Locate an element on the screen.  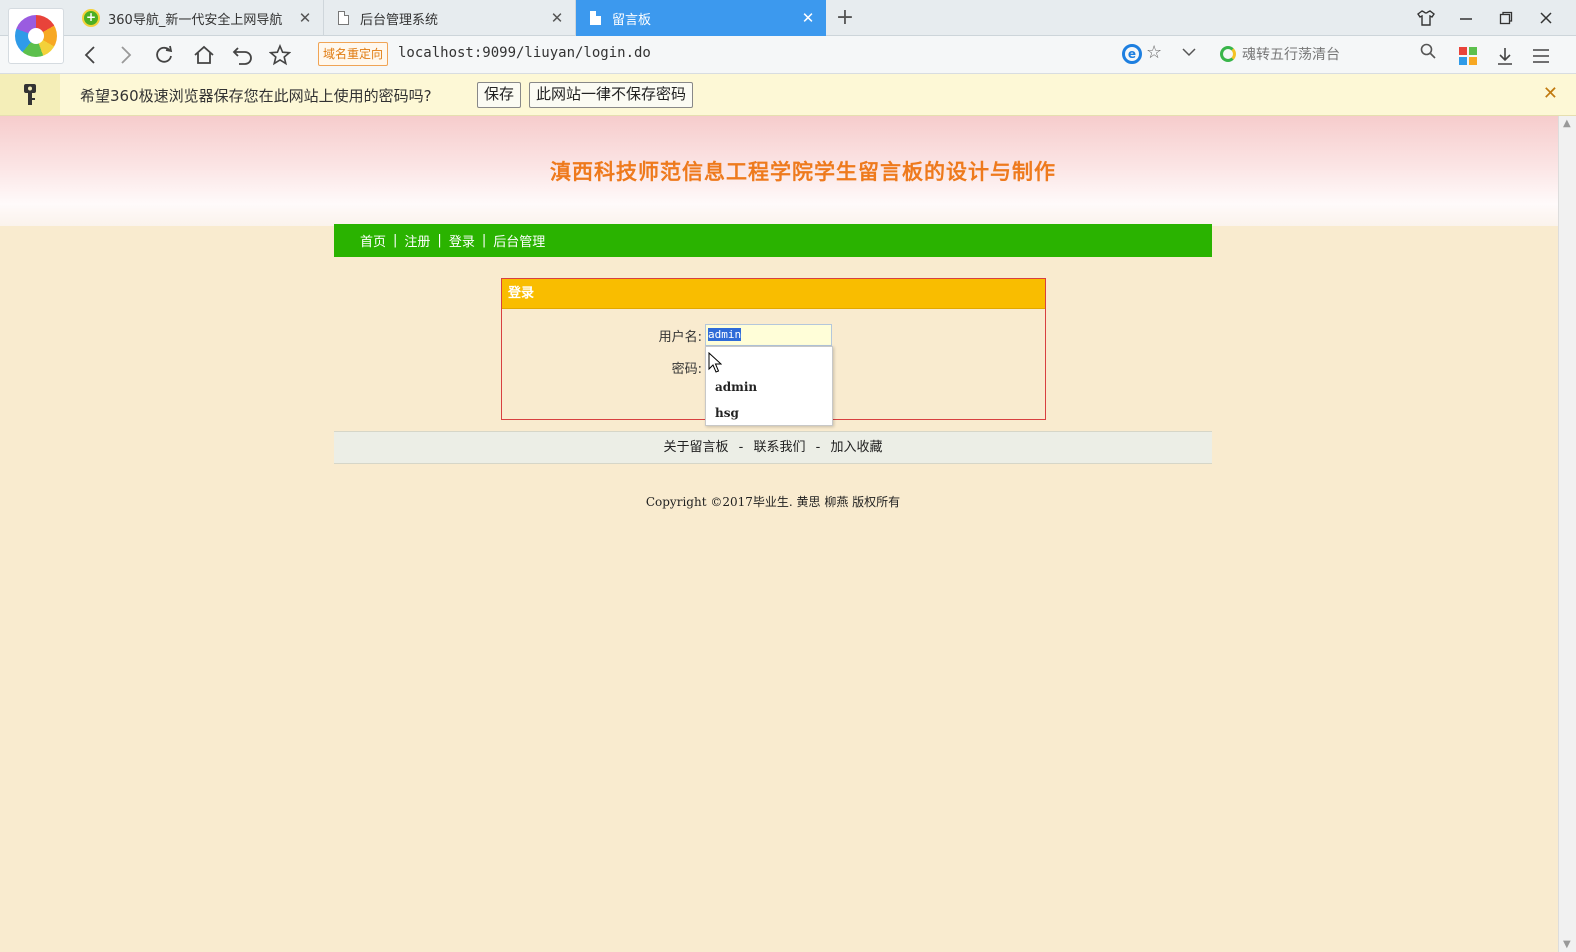
nav-admin-link: 后台管理 is located at coordinates (519, 240).